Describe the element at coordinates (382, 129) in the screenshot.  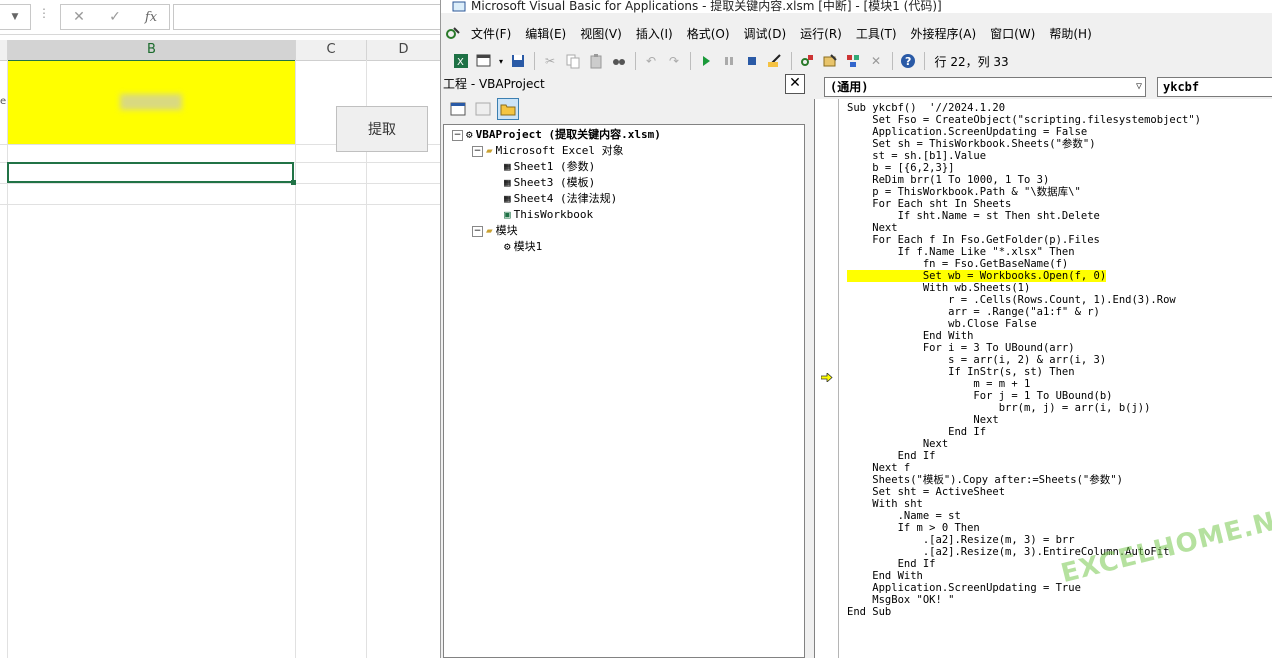
I see `extract-button: 提取` at that location.